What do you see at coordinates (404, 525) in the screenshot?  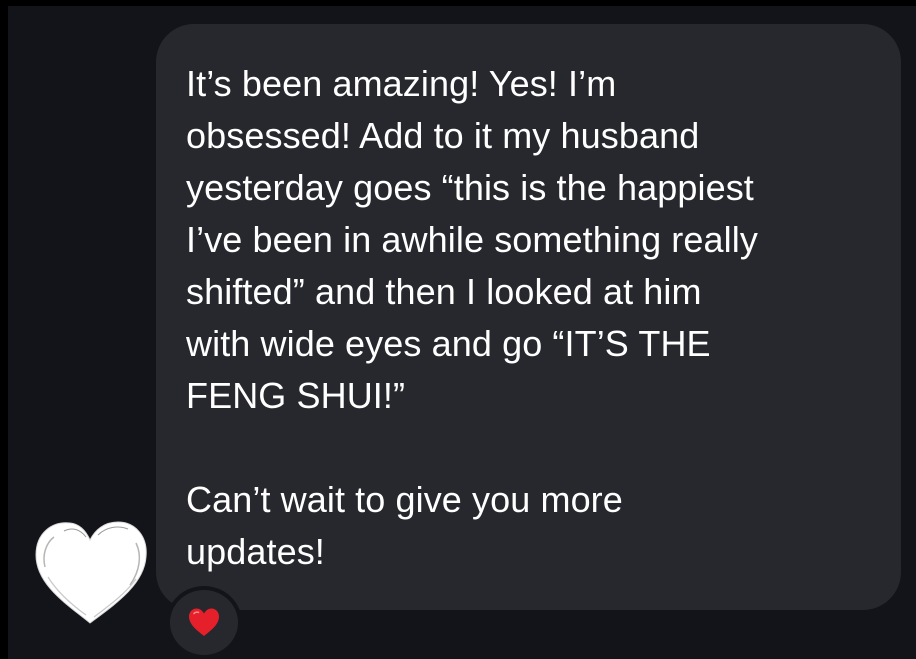 I see `message-paragraph: Can’t wait to give you more updates!` at bounding box center [404, 525].